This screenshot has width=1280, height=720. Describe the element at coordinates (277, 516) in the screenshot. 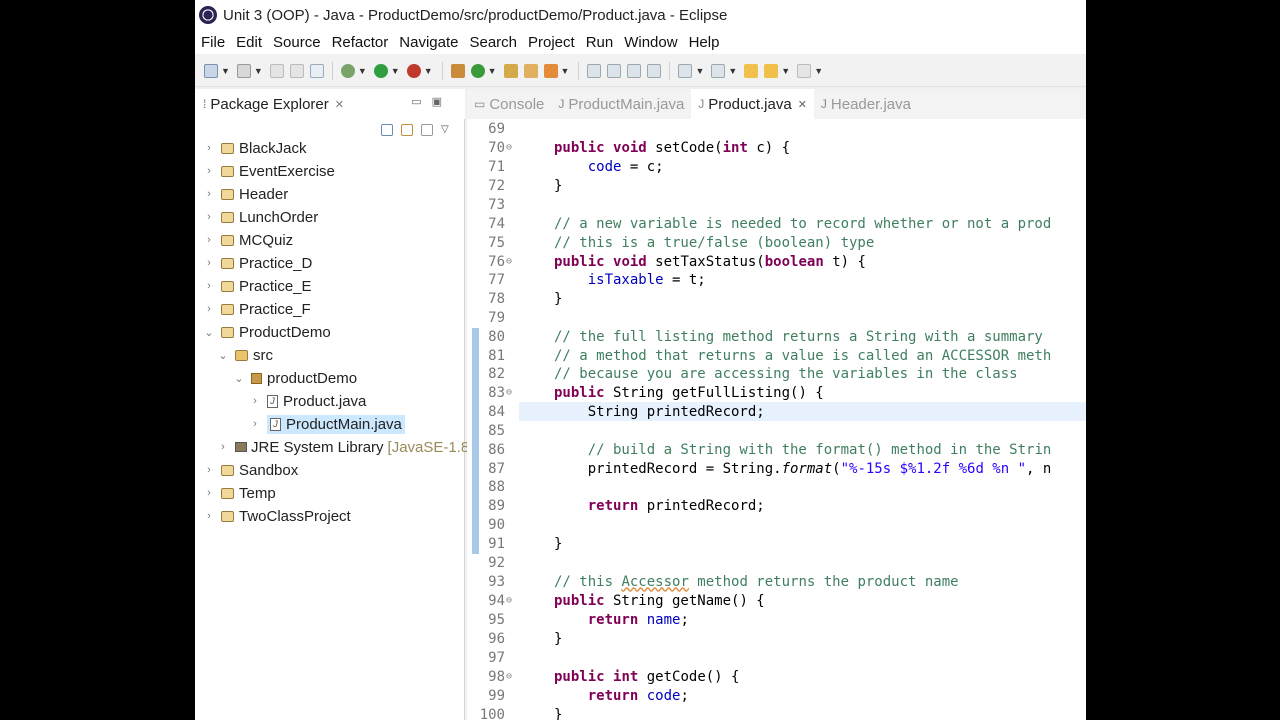

I see `tree-item-twoclassproject: › TwoClassProject` at that location.